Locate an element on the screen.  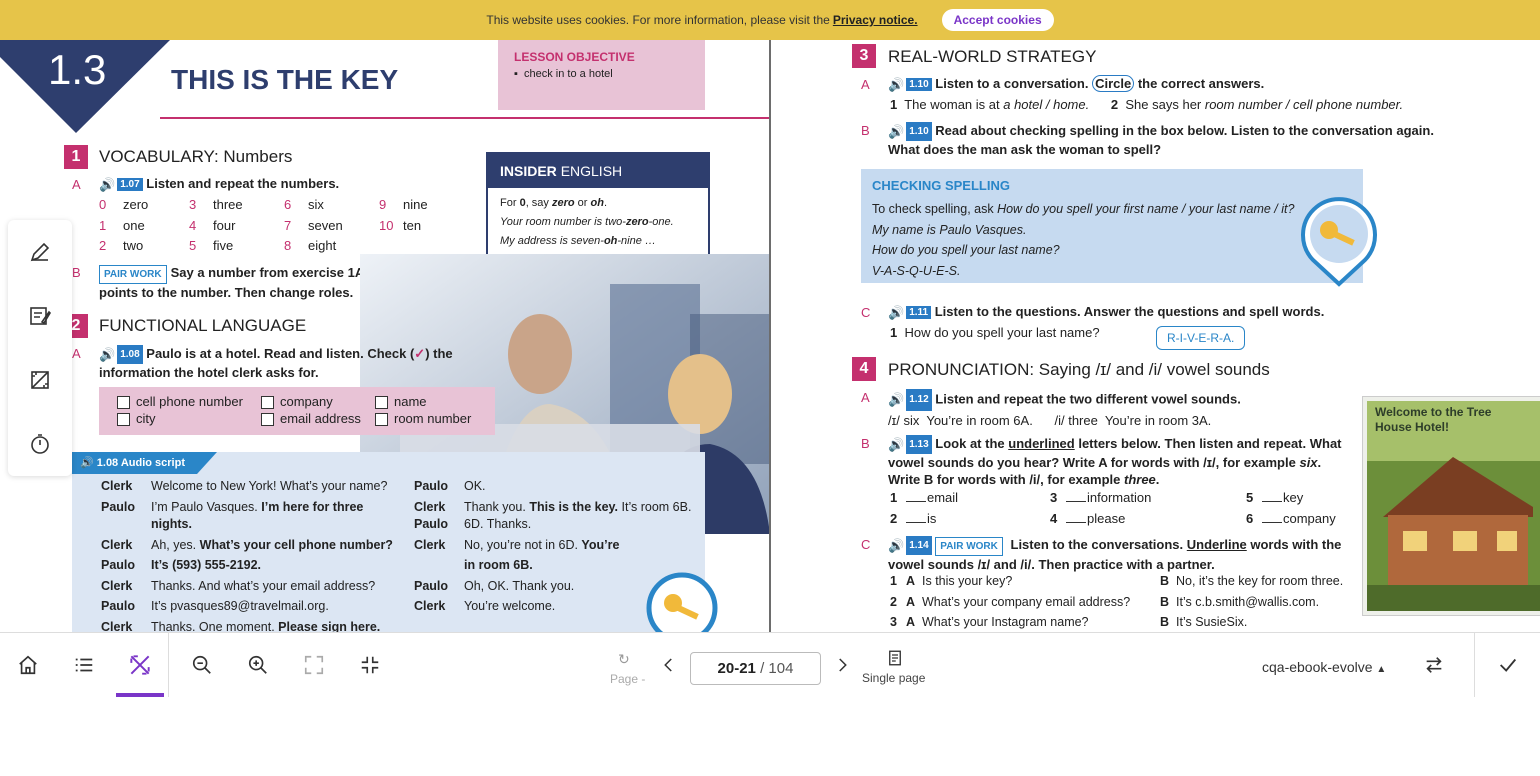
exercise-3c-question: 1 How do you spell your last name? is located at coordinates (995, 332).